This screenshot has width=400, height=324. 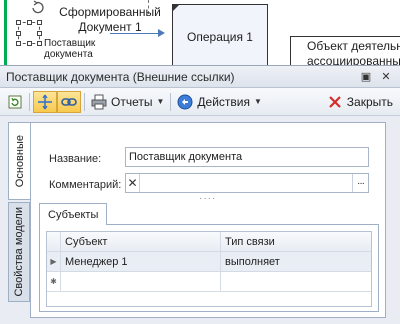 I want to click on clear-comment-button: ✕, so click(x=133, y=183).